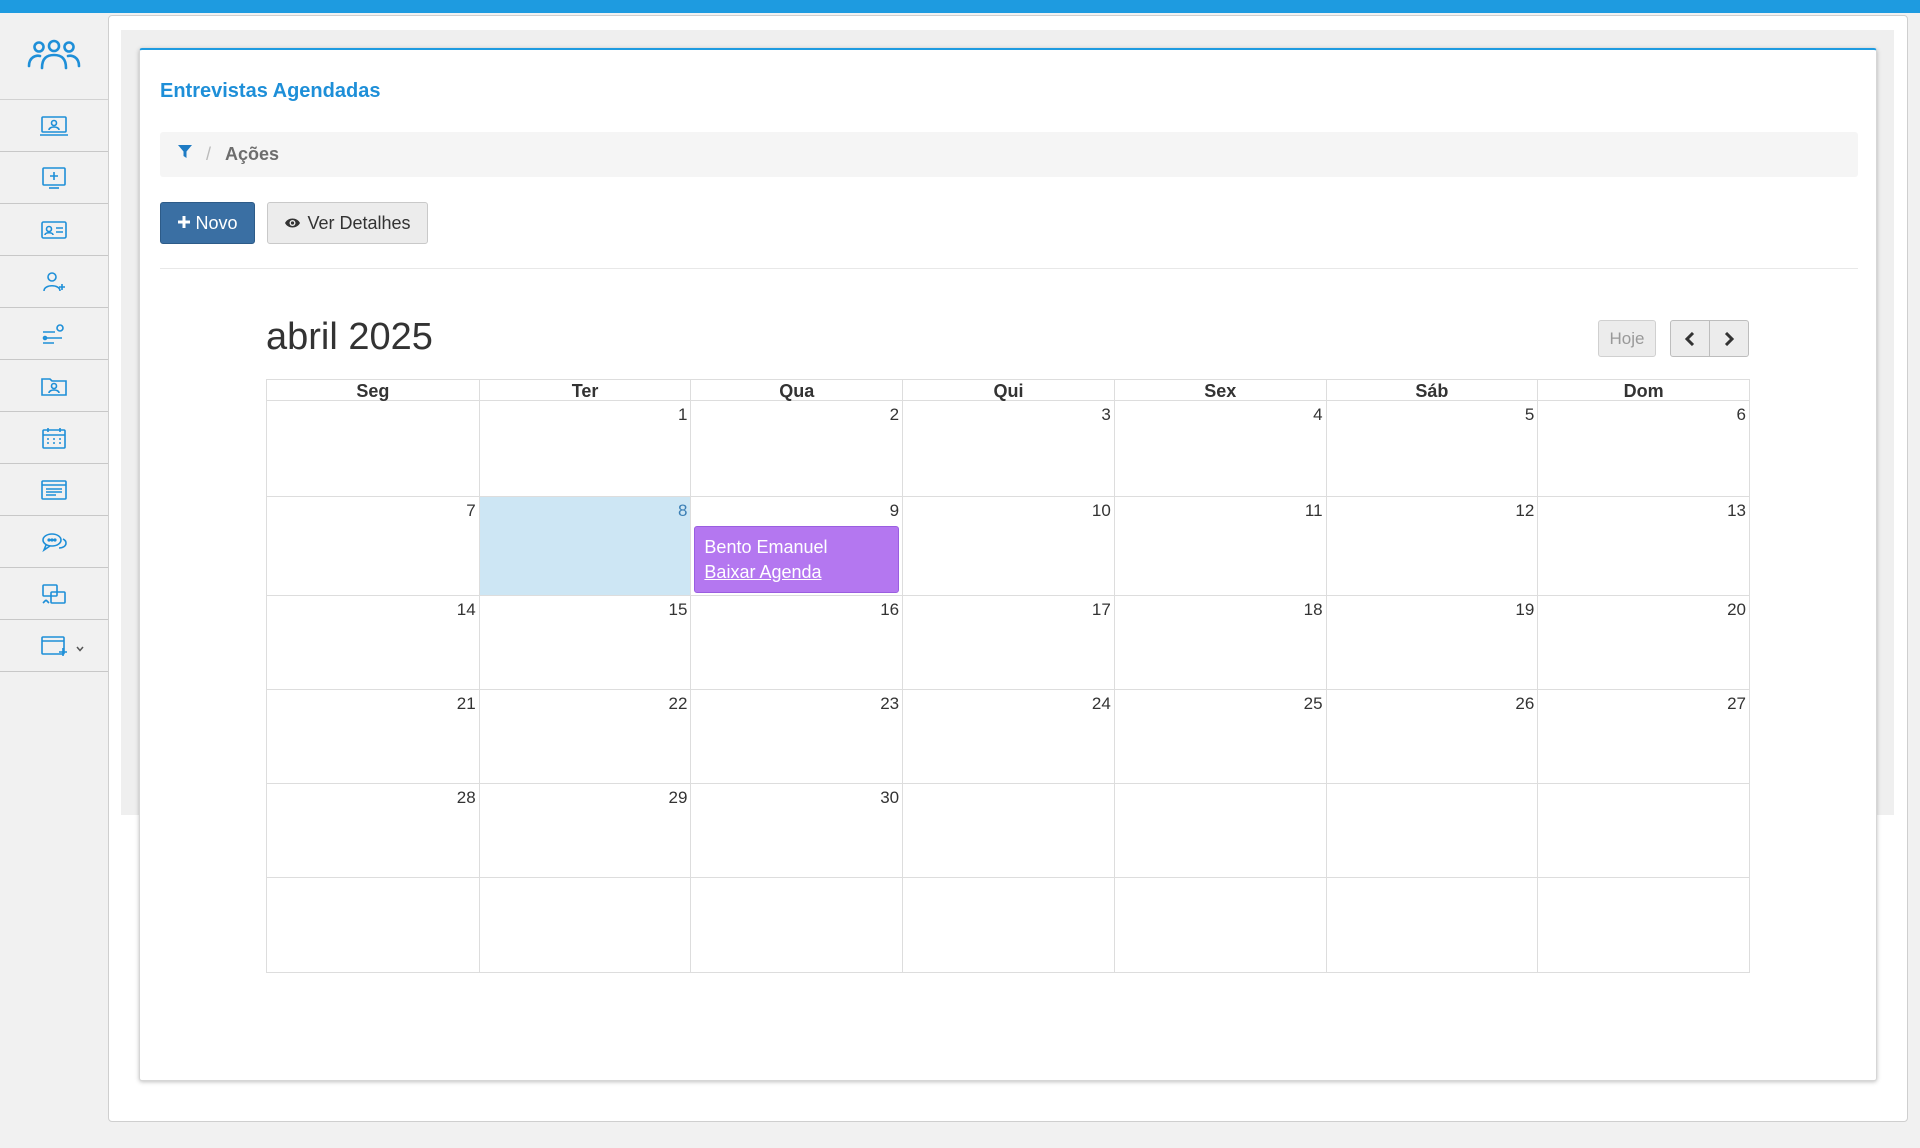 The image size is (1920, 1148). I want to click on id-card-icon, so click(54, 229).